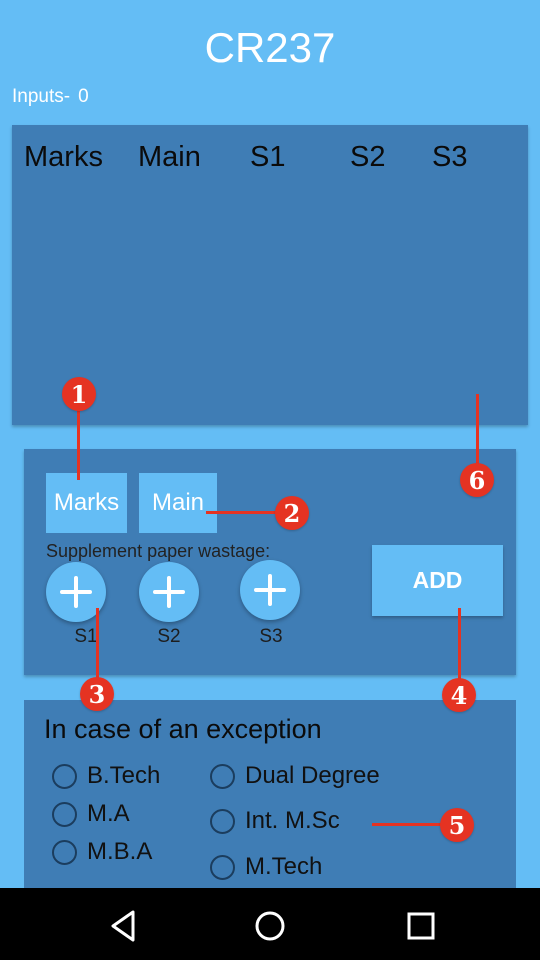 The height and width of the screenshot is (960, 540). What do you see at coordinates (108, 813) in the screenshot?
I see `radio-label: M.A` at bounding box center [108, 813].